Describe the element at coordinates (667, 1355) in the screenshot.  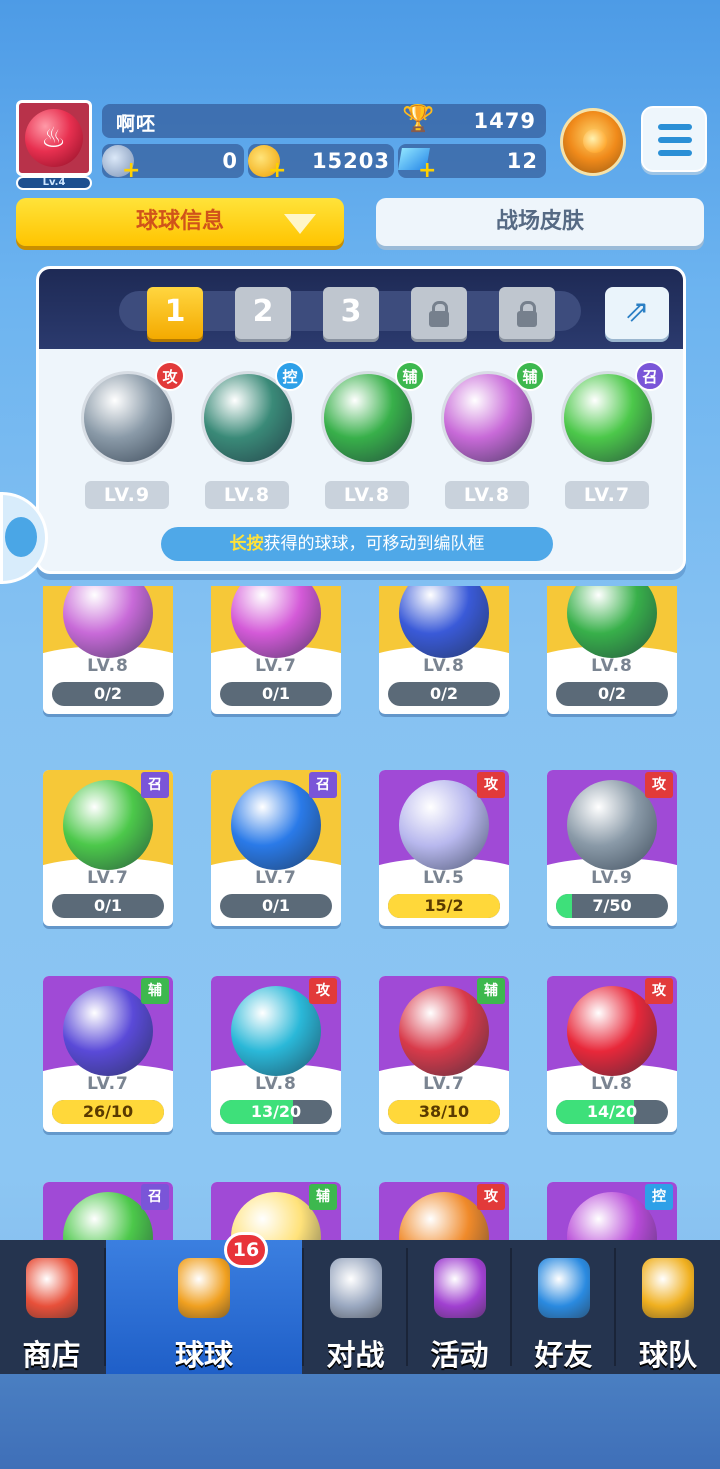
I see `nav-label: 球队` at that location.